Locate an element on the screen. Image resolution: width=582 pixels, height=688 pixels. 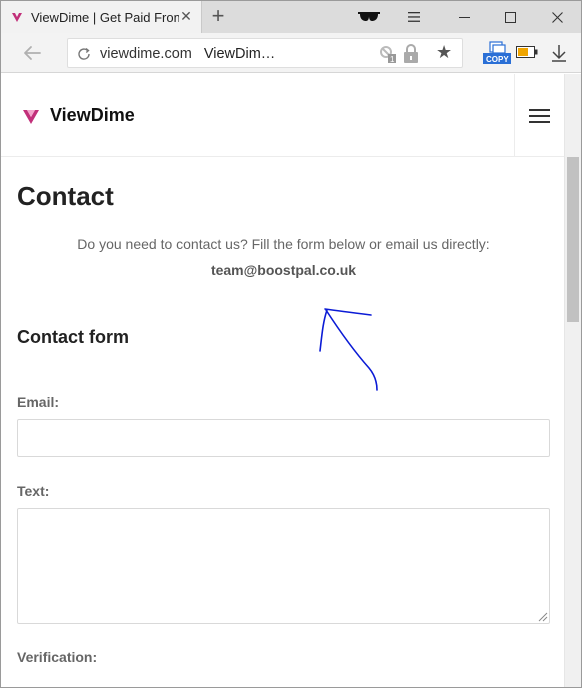
menu-icon is located at coordinates (414, 17).